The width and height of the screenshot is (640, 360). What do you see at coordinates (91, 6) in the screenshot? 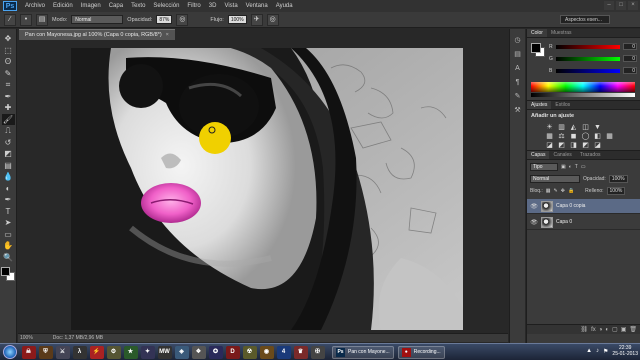
I see `menu-imagen: Imagen` at bounding box center [91, 6].